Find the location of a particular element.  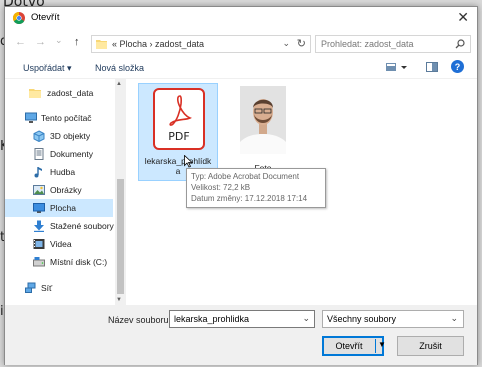

documents-icon is located at coordinates (39, 154).